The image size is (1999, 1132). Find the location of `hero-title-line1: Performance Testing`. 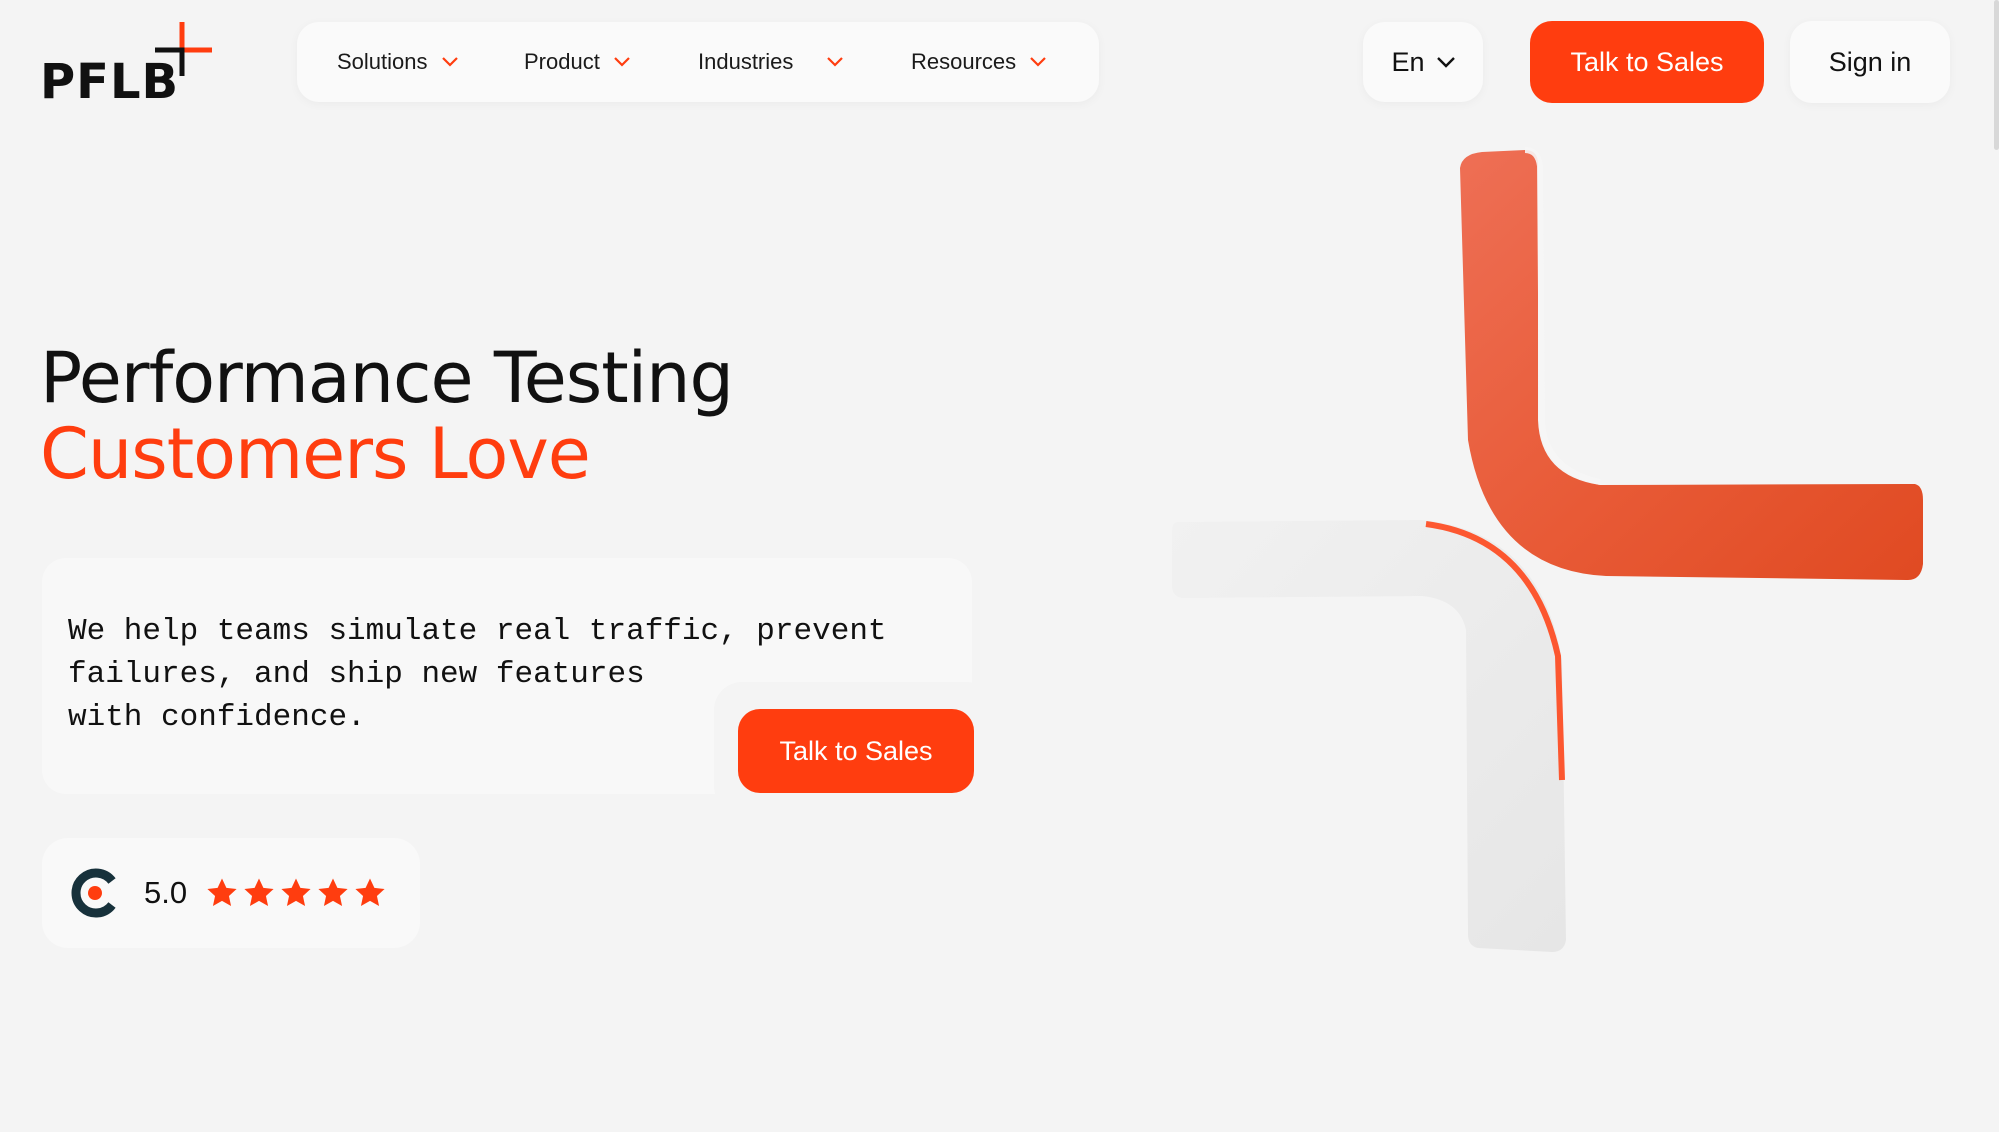

hero-title-line1: Performance Testing is located at coordinates (387, 378).